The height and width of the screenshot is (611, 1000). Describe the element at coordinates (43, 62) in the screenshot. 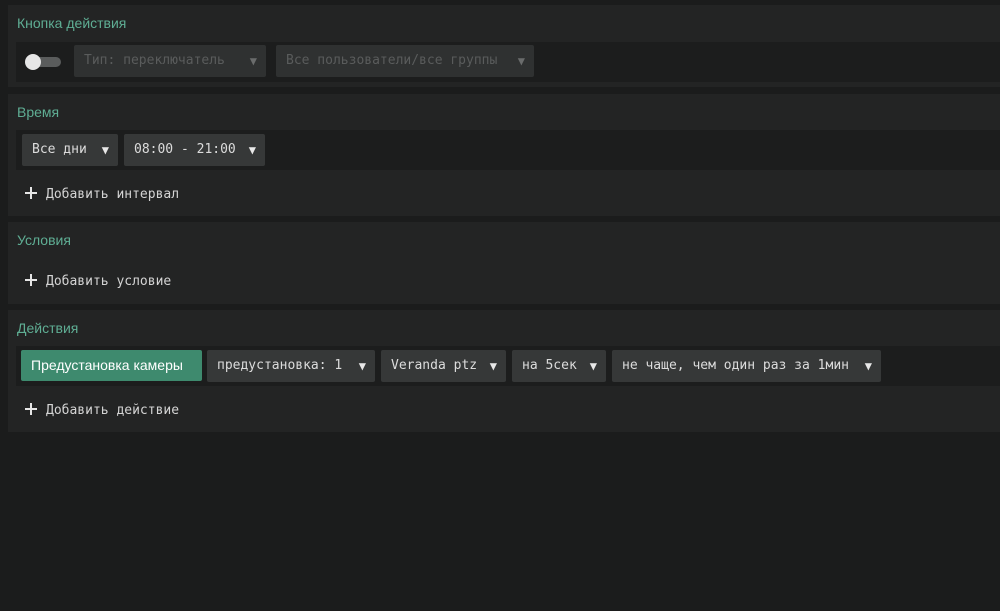

I see `enable-toggle` at that location.